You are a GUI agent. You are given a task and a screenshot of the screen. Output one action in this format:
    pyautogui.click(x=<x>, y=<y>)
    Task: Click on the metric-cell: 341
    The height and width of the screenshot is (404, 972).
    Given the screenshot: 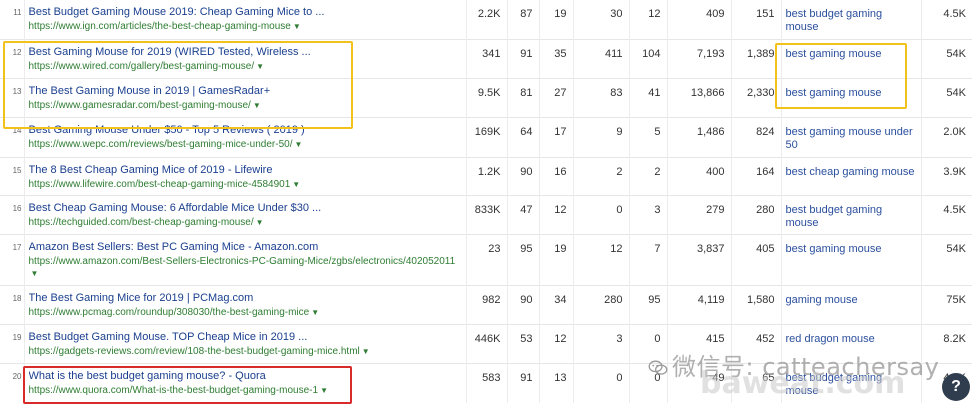 What is the action you would take?
    pyautogui.click(x=487, y=58)
    